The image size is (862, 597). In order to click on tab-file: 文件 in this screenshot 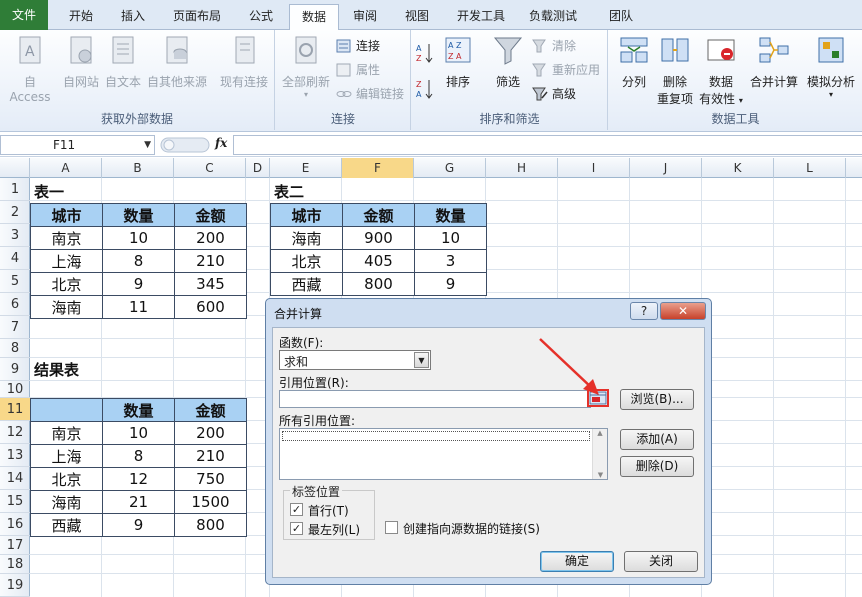, I will do `click(24, 15)`.